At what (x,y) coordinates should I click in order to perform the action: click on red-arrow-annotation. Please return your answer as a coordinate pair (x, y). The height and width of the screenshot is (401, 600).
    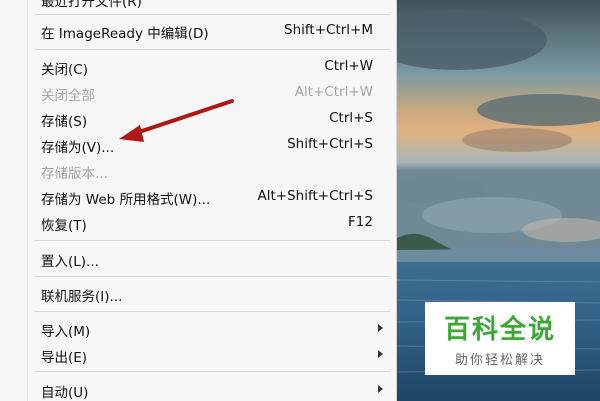
    Looking at the image, I should click on (176, 120).